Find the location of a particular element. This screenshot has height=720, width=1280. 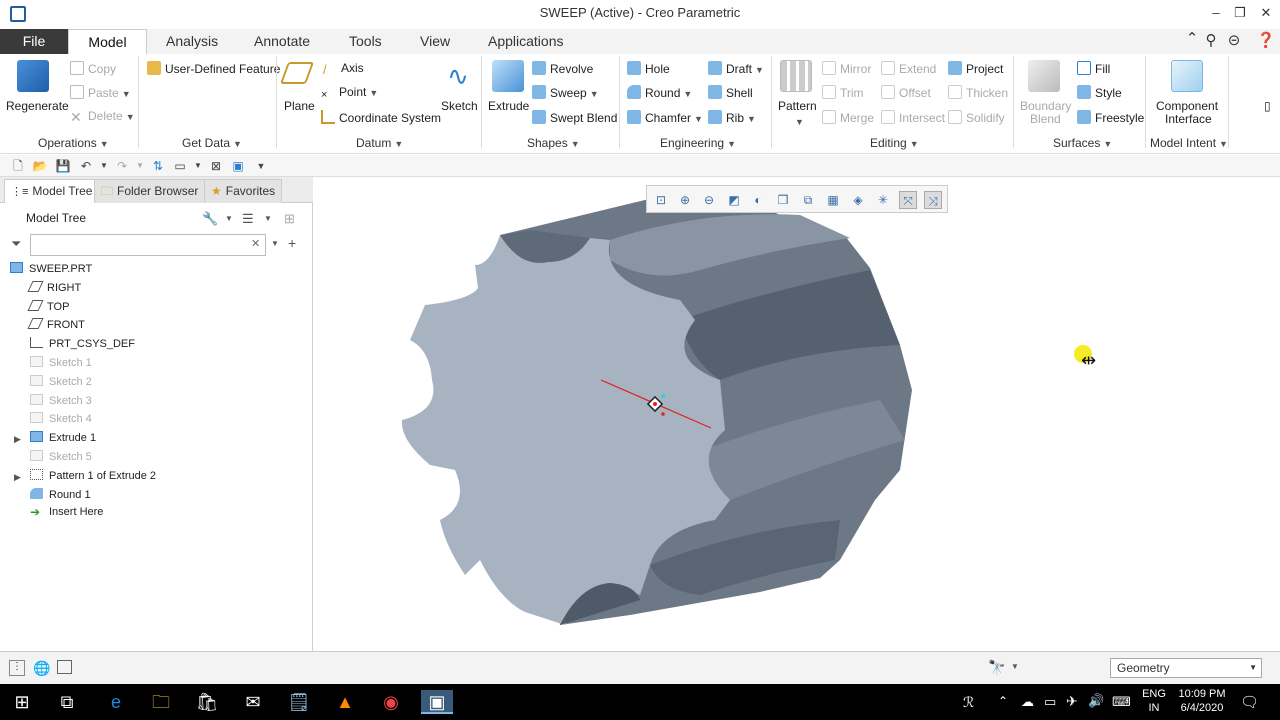

tree-item: SWEEP.PRT is located at coordinates (51, 271).